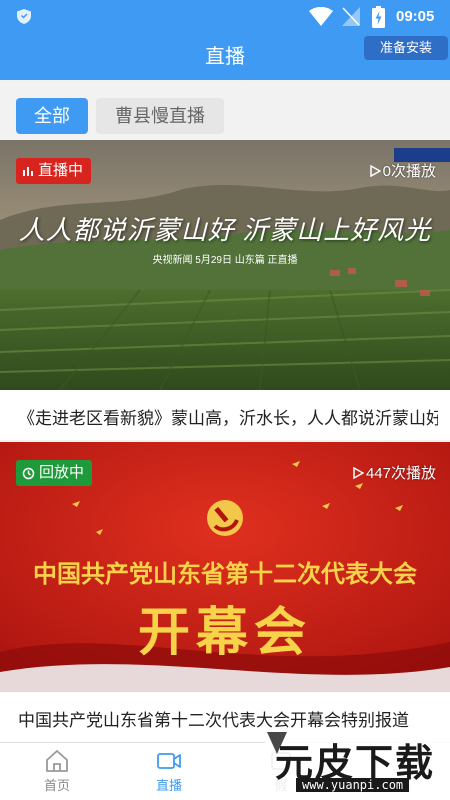 This screenshot has width=450, height=800. I want to click on bars-icon, so click(28, 171).